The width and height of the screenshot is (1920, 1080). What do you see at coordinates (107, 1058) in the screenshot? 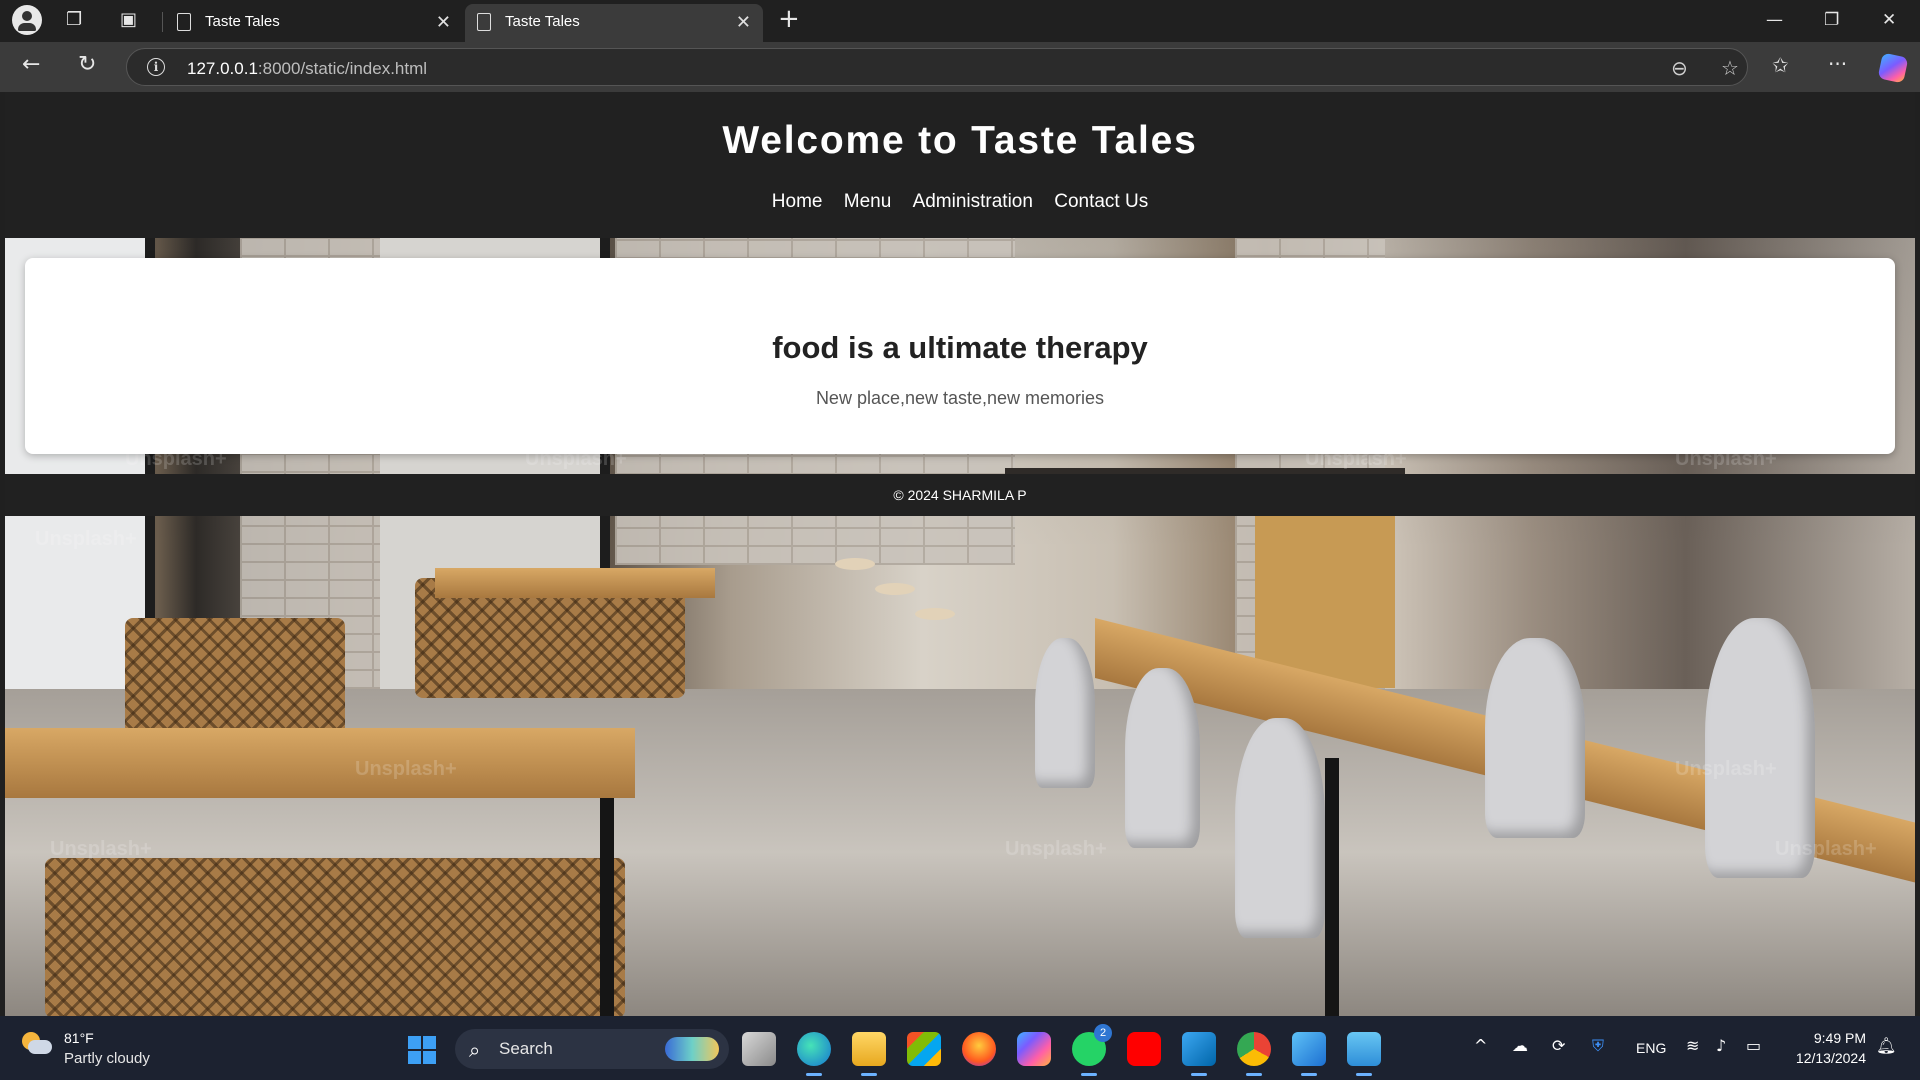
I see `weather-condition: Partly cloudy` at bounding box center [107, 1058].